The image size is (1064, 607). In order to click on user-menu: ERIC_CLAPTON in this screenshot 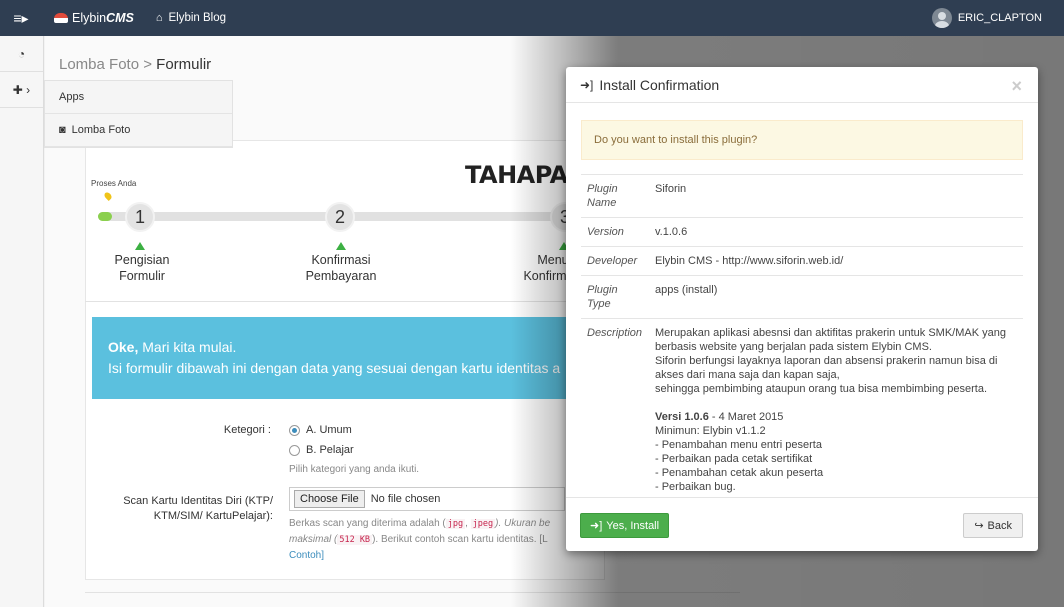, I will do `click(986, 18)`.